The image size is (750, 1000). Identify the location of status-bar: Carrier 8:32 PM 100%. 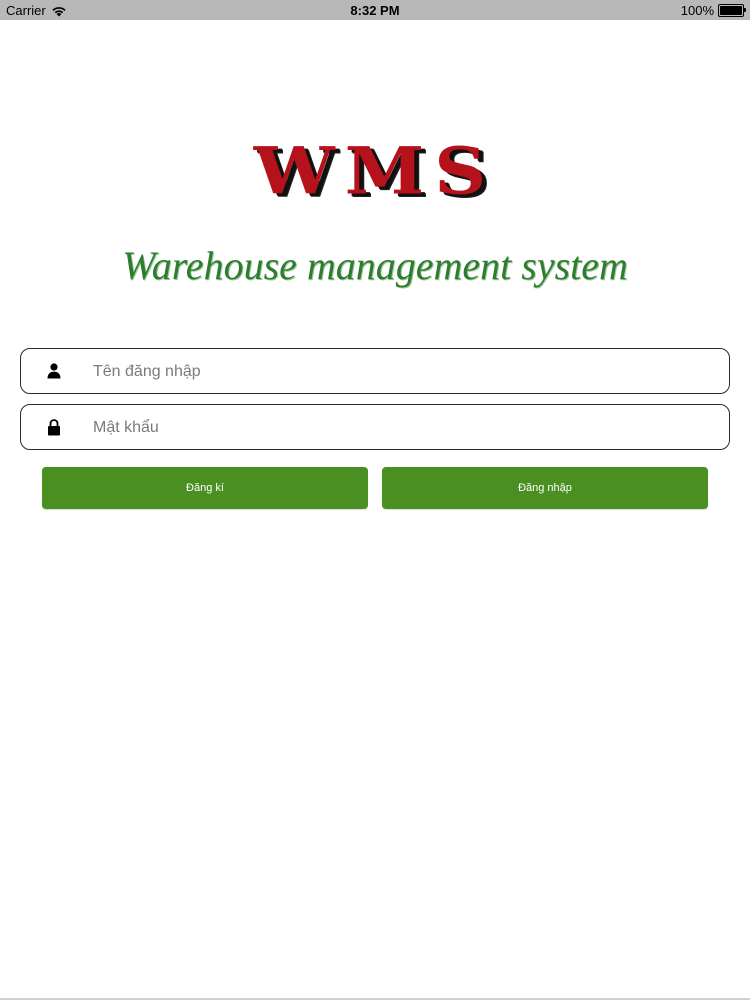
(375, 10).